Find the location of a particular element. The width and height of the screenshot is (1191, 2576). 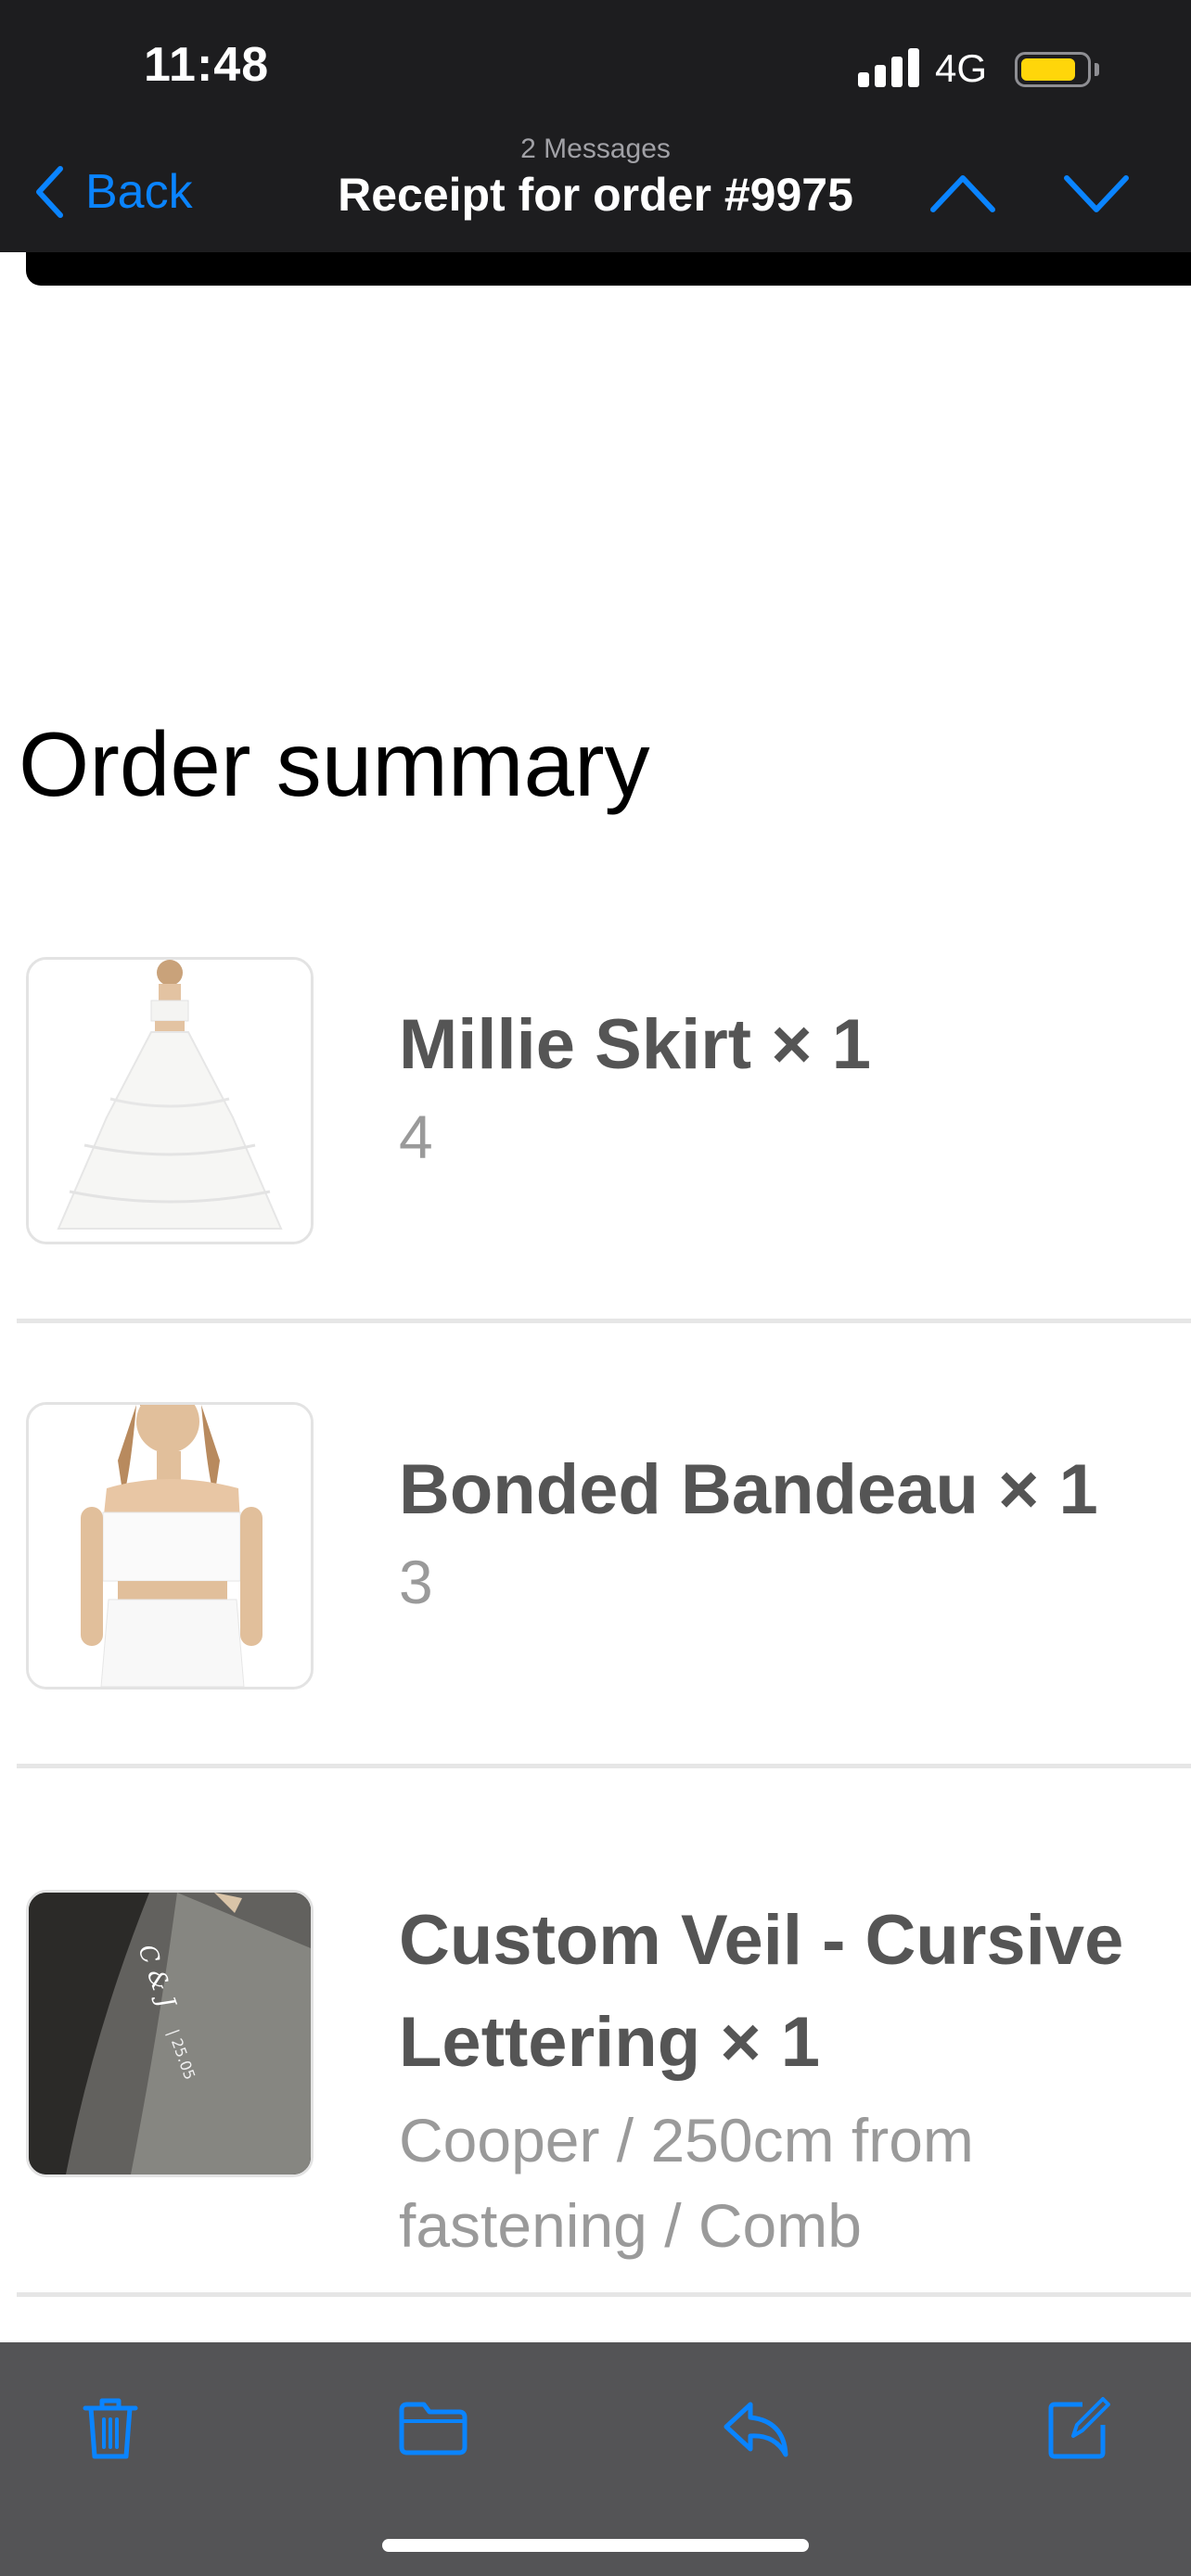

white-tiered-skirt-image is located at coordinates (170, 1101).